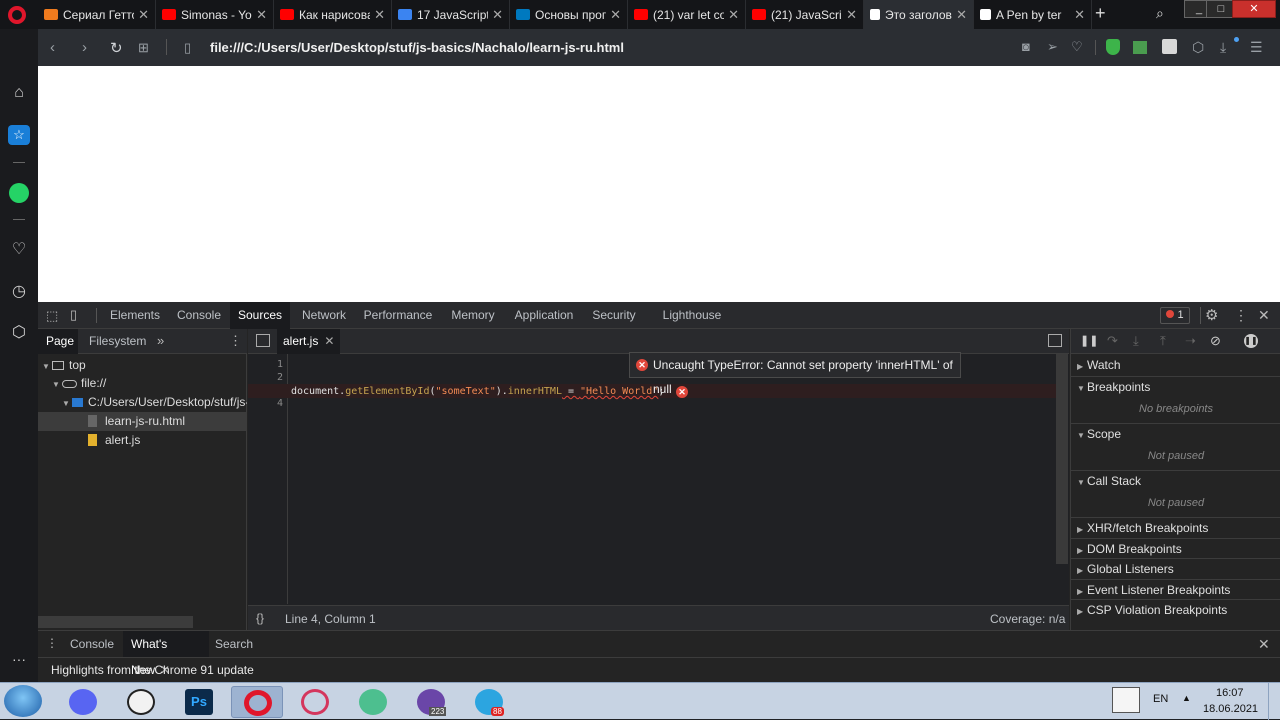 This screenshot has width=1280, height=720. I want to click on browser-tab-8-active: Это заголово ✕, so click(919, 14).